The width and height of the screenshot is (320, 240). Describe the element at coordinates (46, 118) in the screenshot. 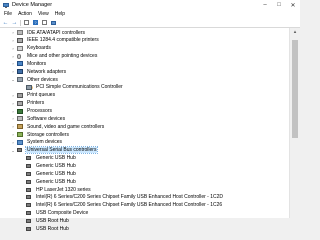

I see `tree-item-label: Software devices` at that location.